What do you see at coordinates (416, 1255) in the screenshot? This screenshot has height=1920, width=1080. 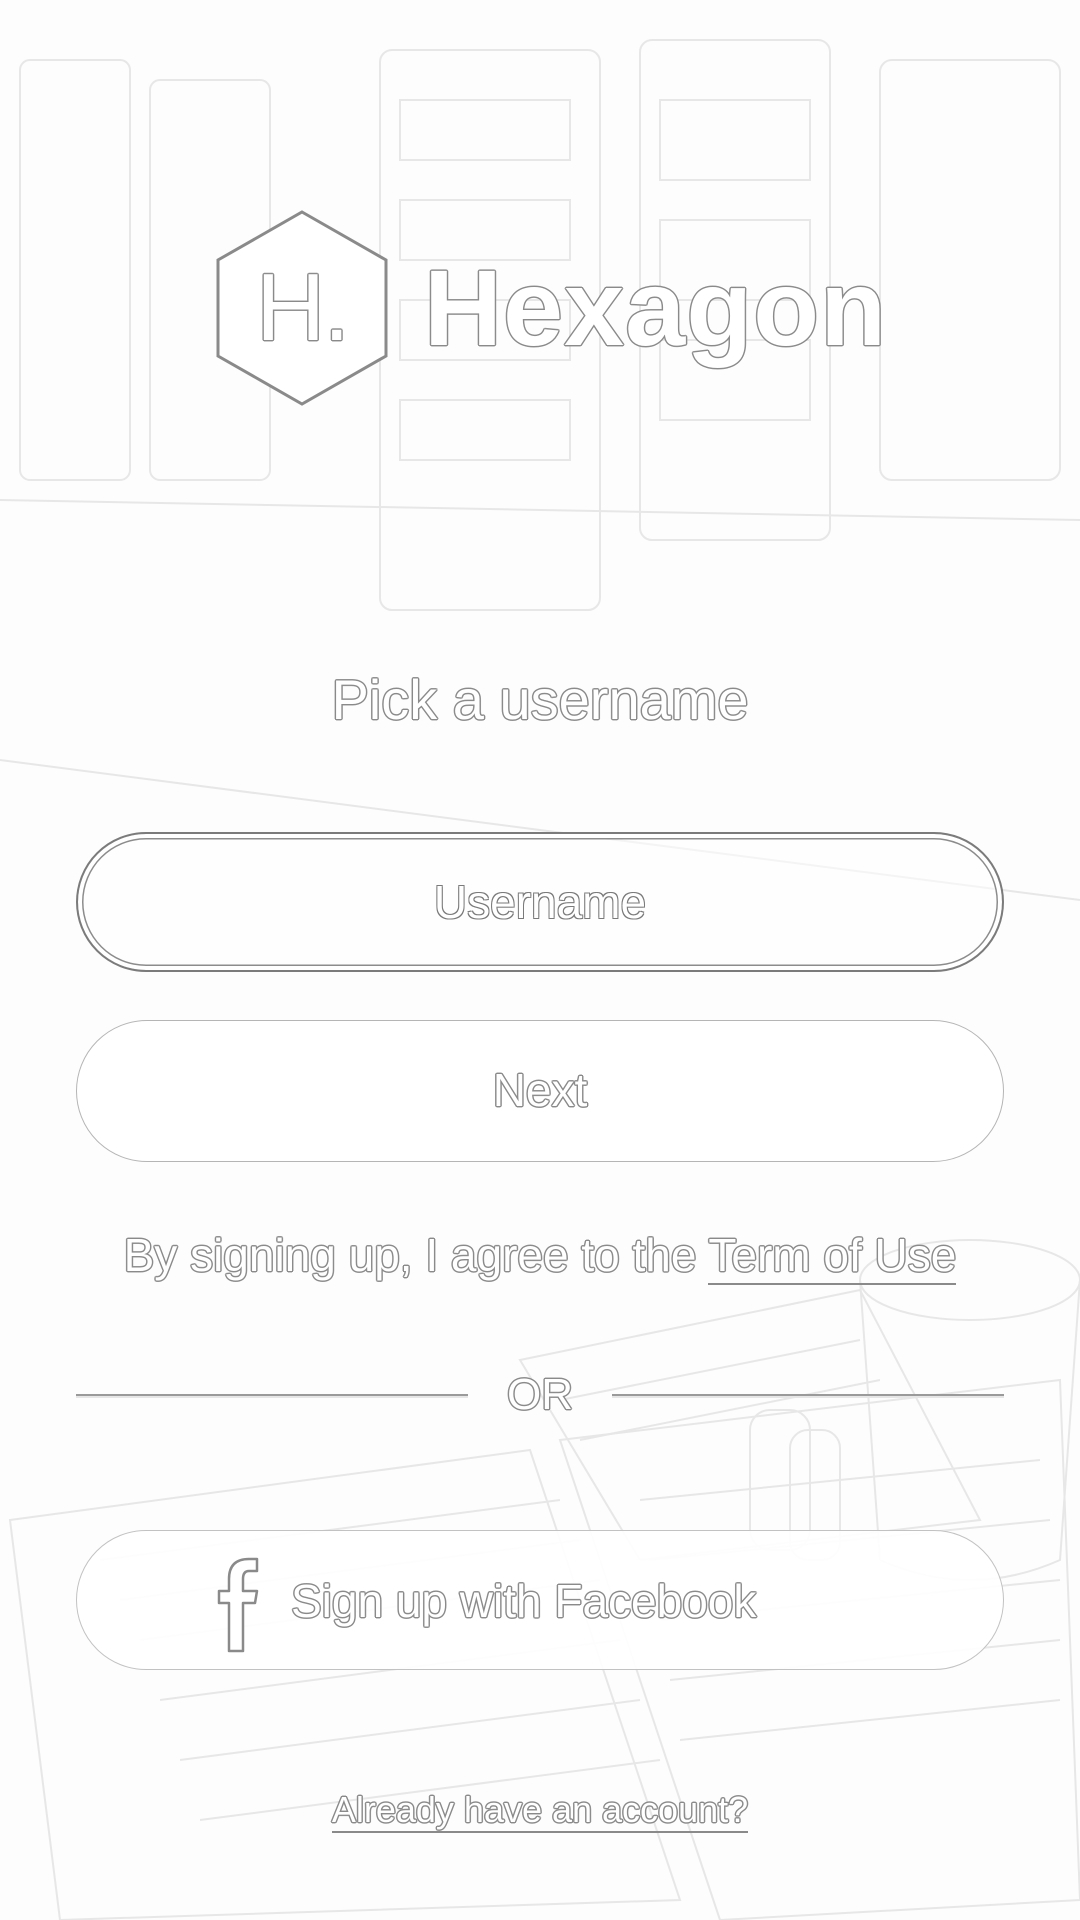 I see `terms-prefix: By signing up, I agree to the` at bounding box center [416, 1255].